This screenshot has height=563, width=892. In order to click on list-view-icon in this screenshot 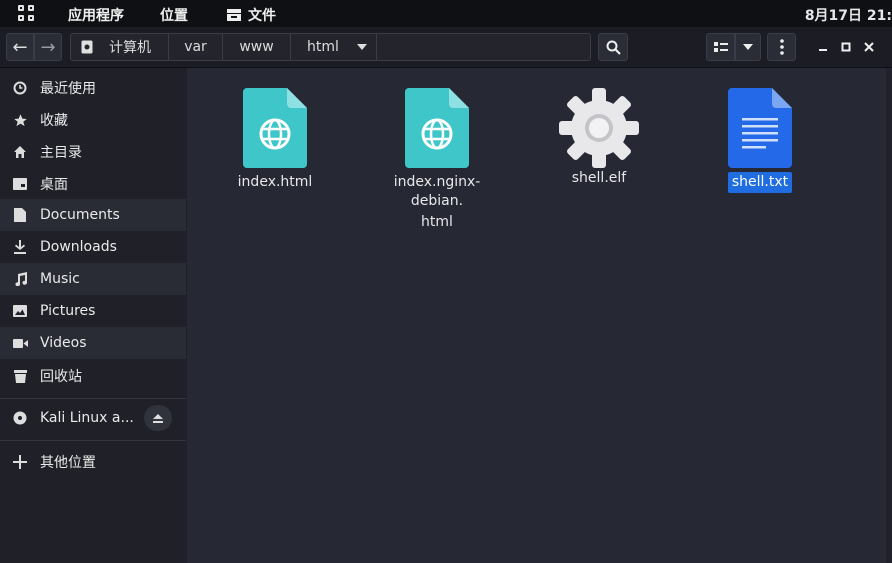, I will do `click(720, 47)`.